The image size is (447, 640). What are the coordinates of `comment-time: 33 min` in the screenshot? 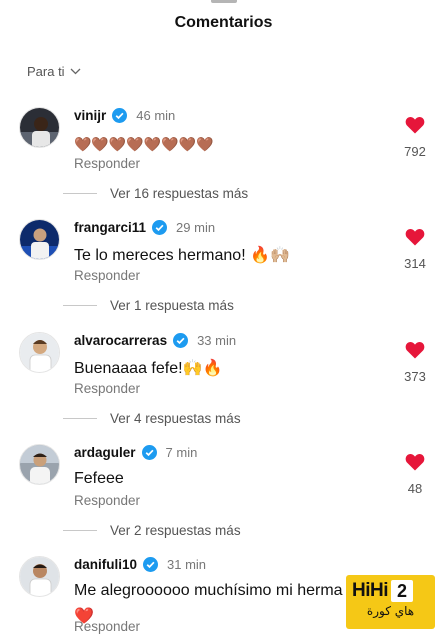 It's located at (217, 340).